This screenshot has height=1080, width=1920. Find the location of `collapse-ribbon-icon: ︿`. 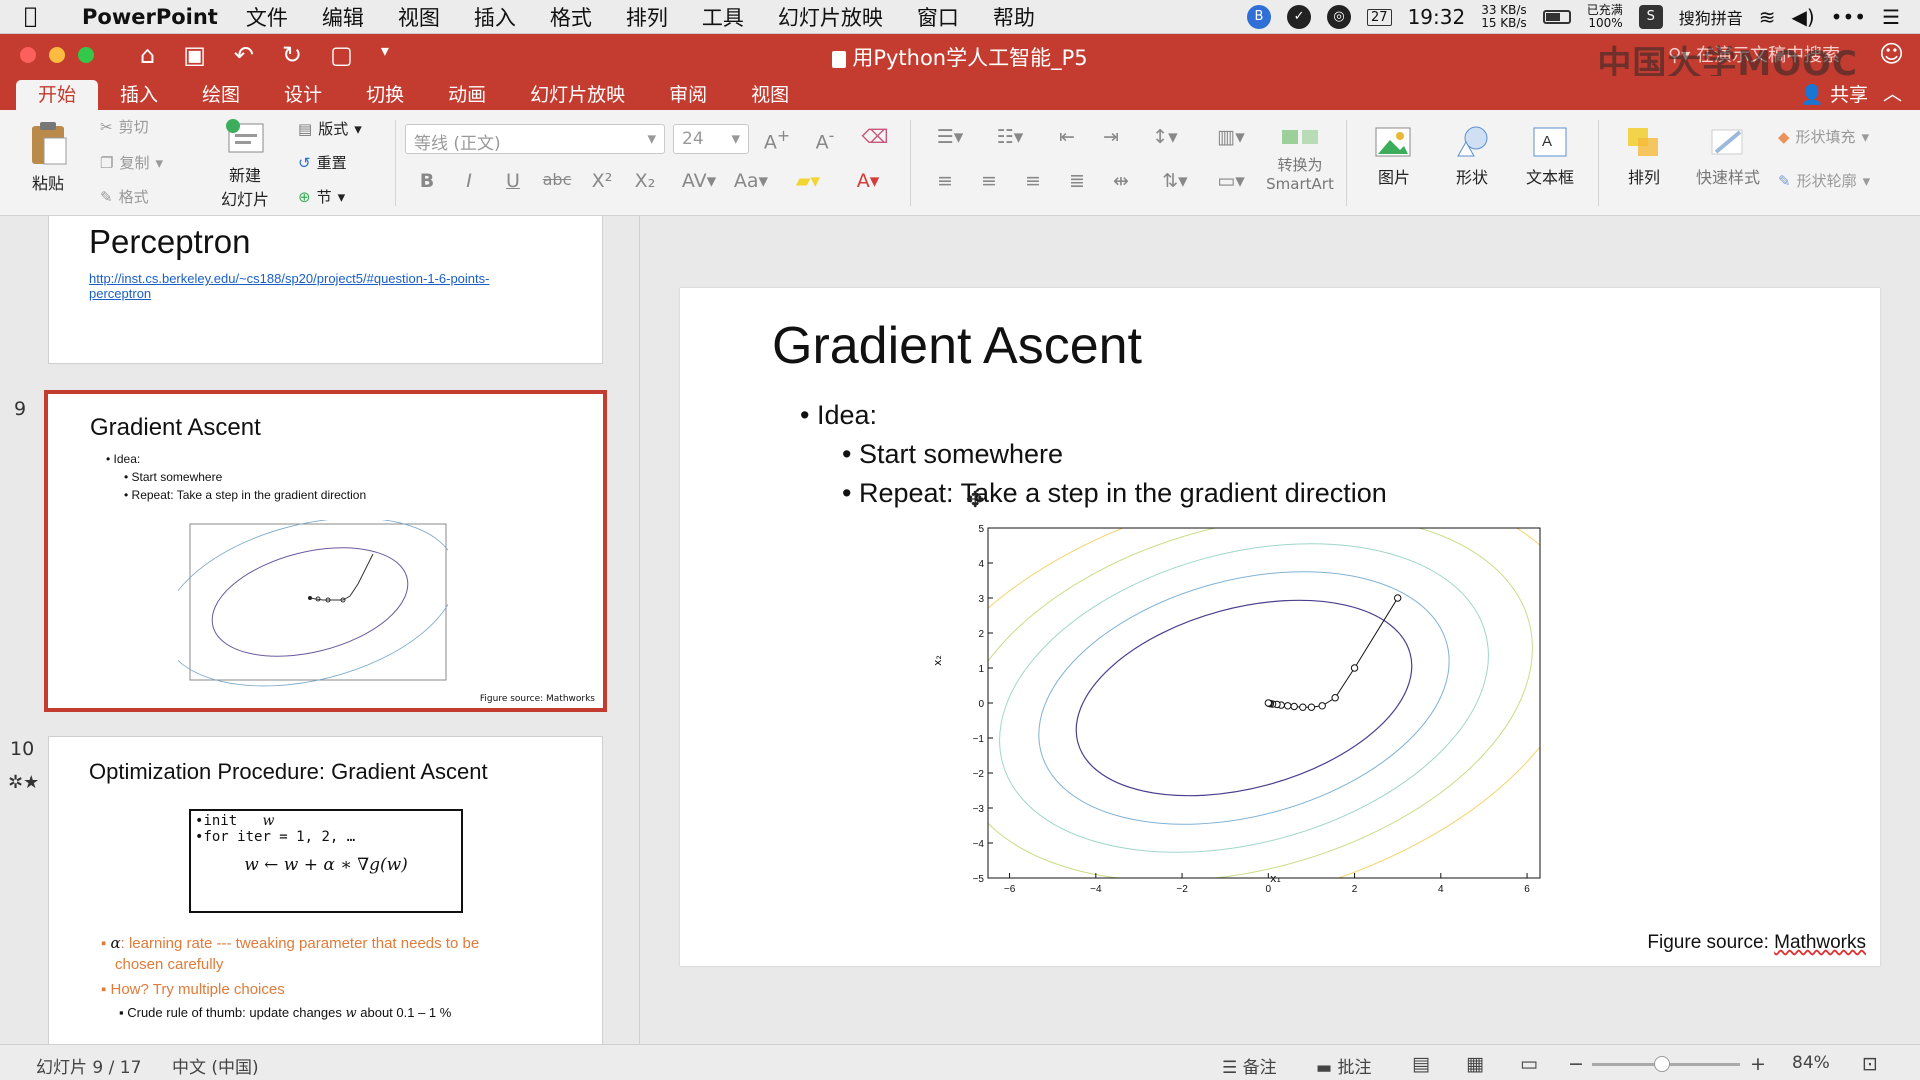

collapse-ribbon-icon: ︿ is located at coordinates (1892, 92).